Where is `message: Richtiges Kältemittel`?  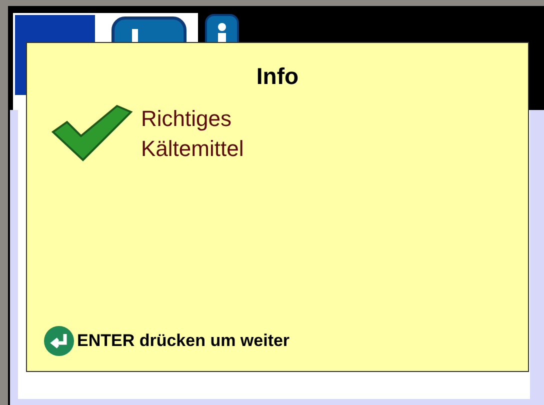 message: Richtiges Kältemittel is located at coordinates (192, 134).